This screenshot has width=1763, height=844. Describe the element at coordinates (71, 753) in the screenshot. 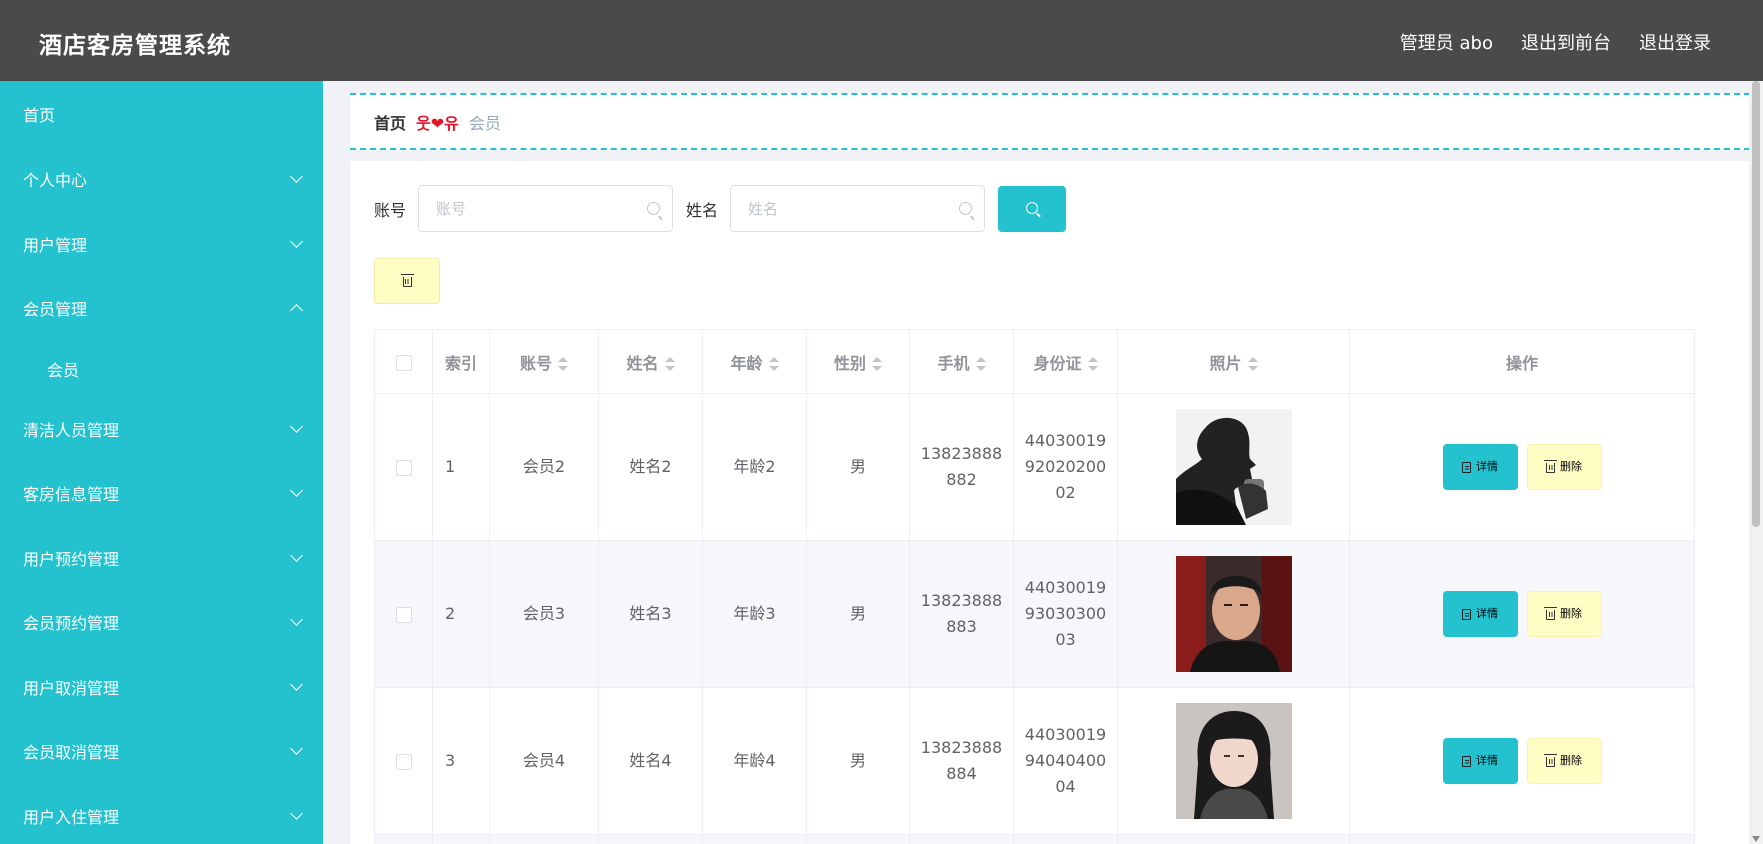

I see `sidebar-item-label: 会员取消管理` at that location.